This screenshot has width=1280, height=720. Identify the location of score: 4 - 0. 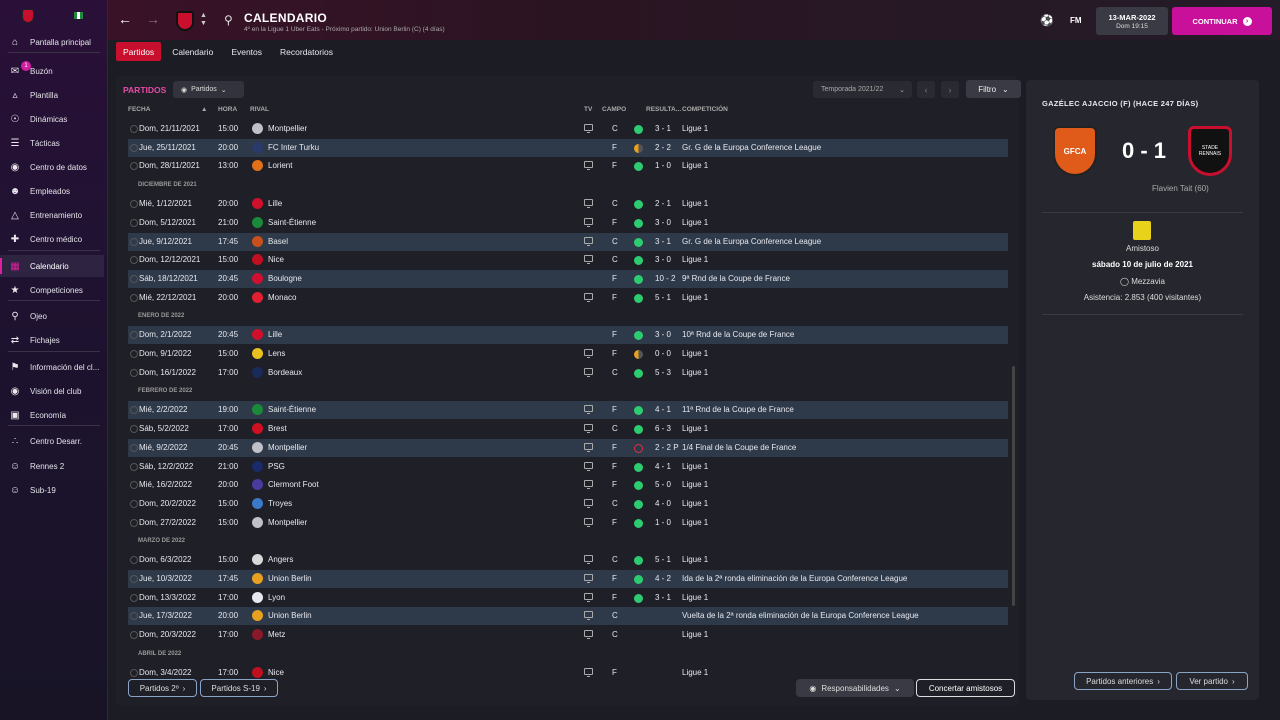
(663, 503).